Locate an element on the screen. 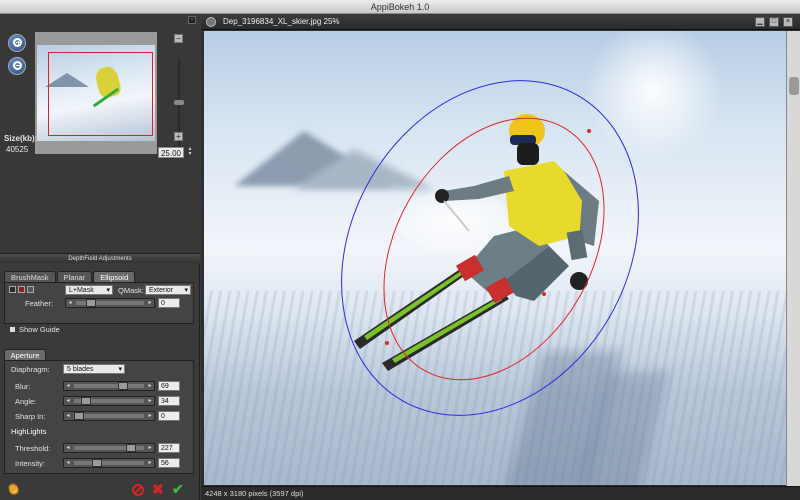 This screenshot has width=800, height=500. no-entry-icon is located at coordinates (138, 490).